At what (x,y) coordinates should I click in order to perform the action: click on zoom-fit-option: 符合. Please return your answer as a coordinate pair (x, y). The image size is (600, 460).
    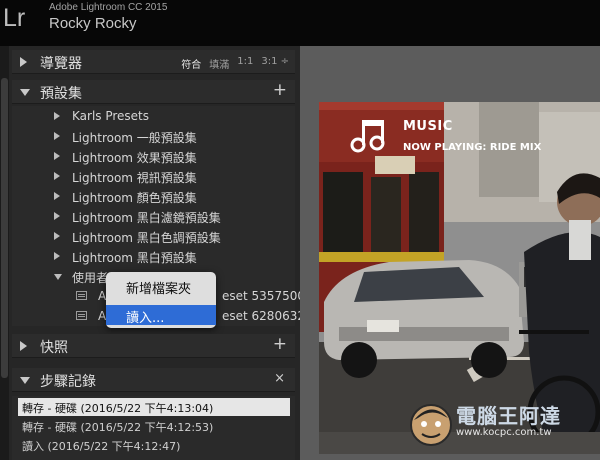
    Looking at the image, I should click on (191, 63).